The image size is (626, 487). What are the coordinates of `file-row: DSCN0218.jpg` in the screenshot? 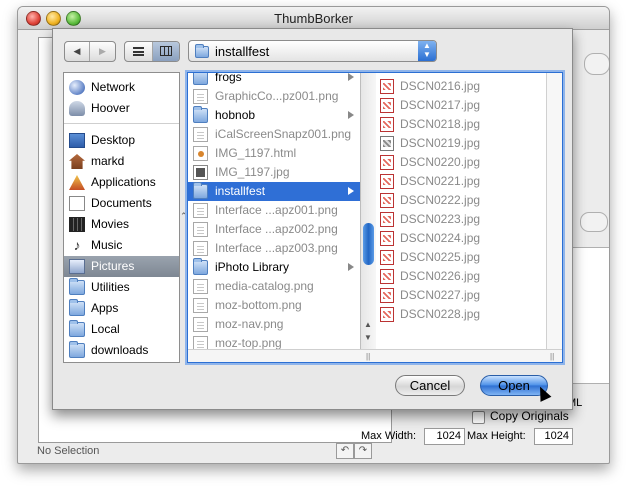 It's located at (461, 124).